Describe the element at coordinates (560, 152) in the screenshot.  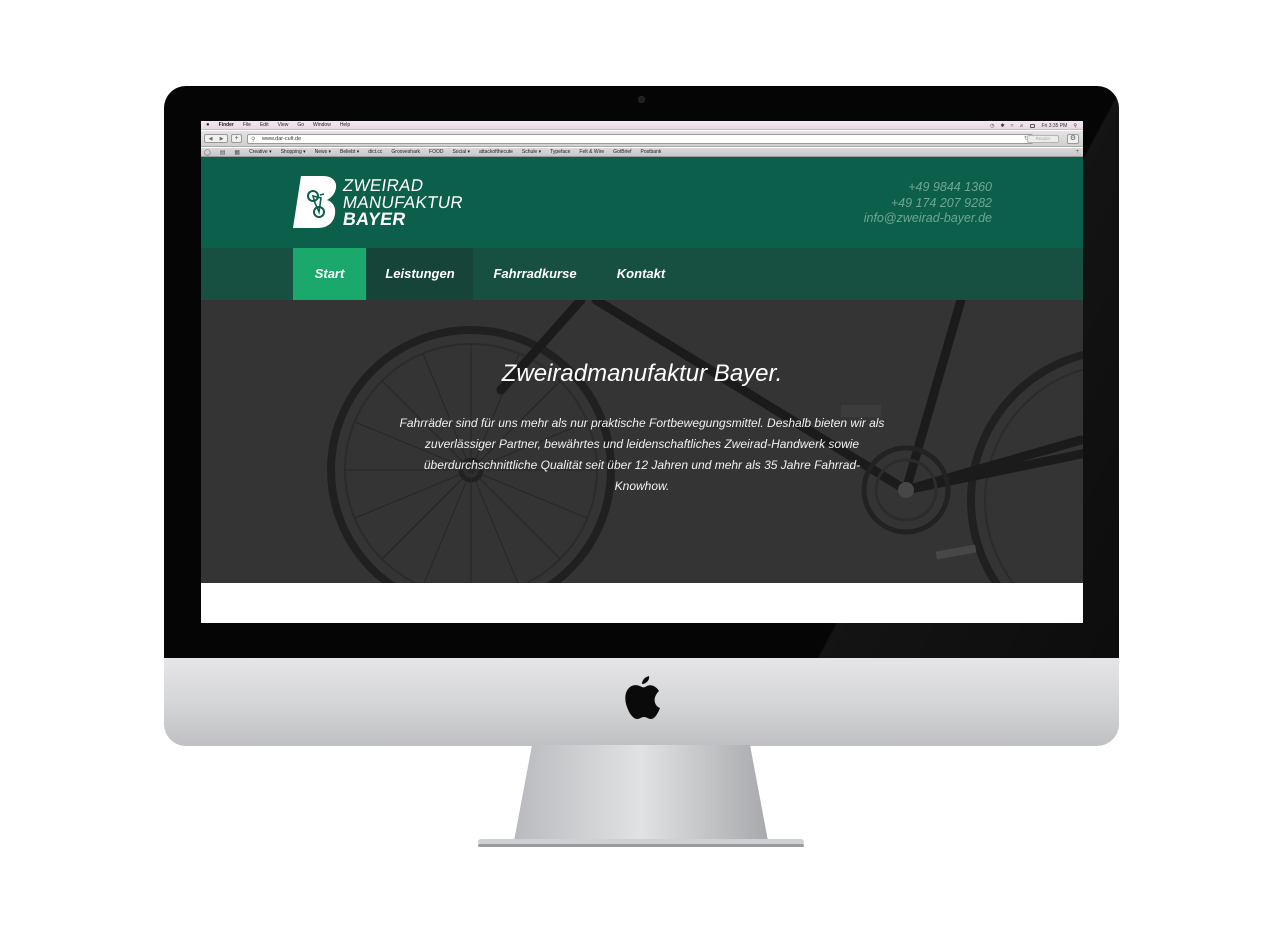
I see `bookmark-item: Typeface` at that location.